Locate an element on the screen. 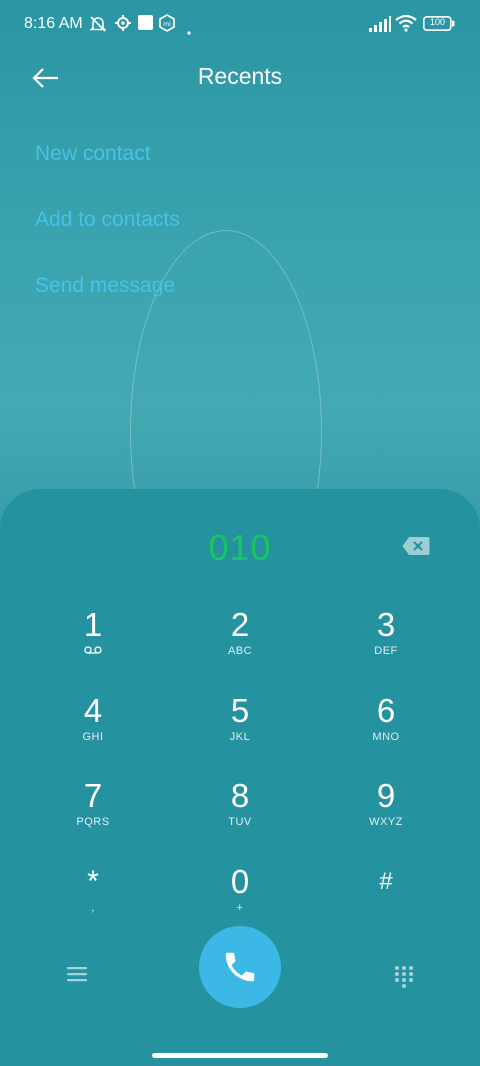 The width and height of the screenshot is (480, 1066). key-letters: , is located at coordinates (93, 908).